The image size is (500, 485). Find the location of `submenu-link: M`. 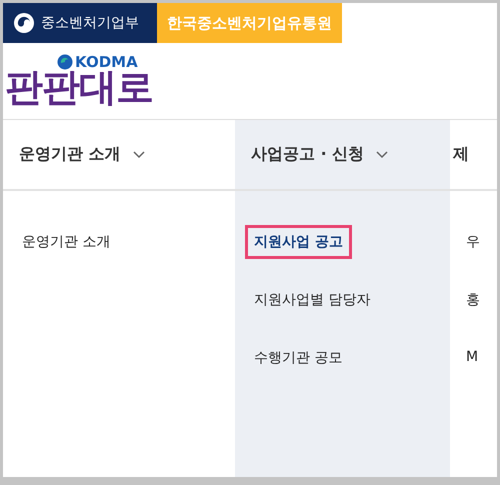

submenu-link: M is located at coordinates (474, 357).